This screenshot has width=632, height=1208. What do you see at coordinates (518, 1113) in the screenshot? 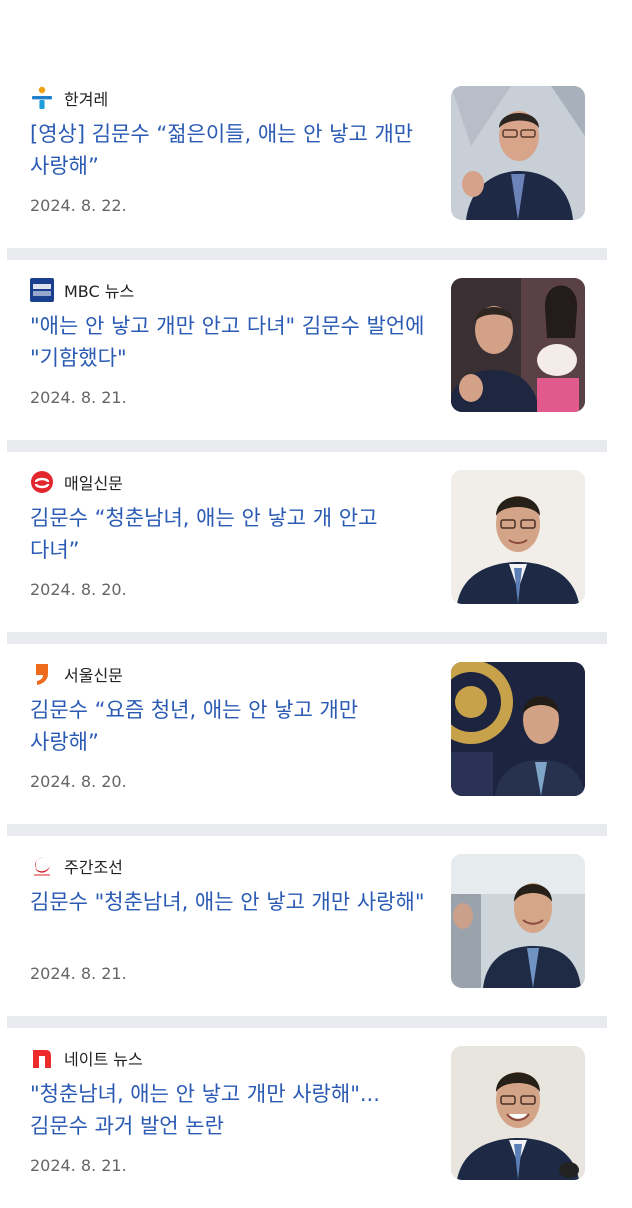
I see `man-smiling-photo` at bounding box center [518, 1113].